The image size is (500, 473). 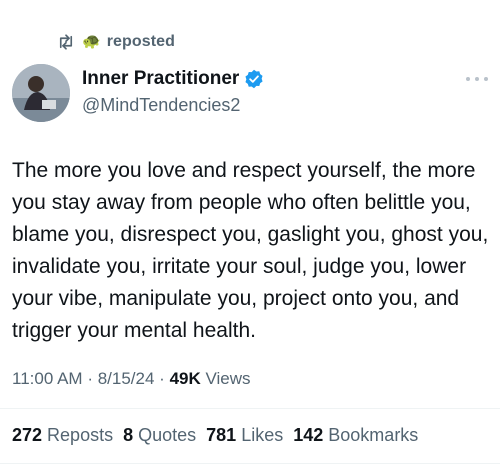 What do you see at coordinates (254, 79) in the screenshot?
I see `verified-badge-icon` at bounding box center [254, 79].